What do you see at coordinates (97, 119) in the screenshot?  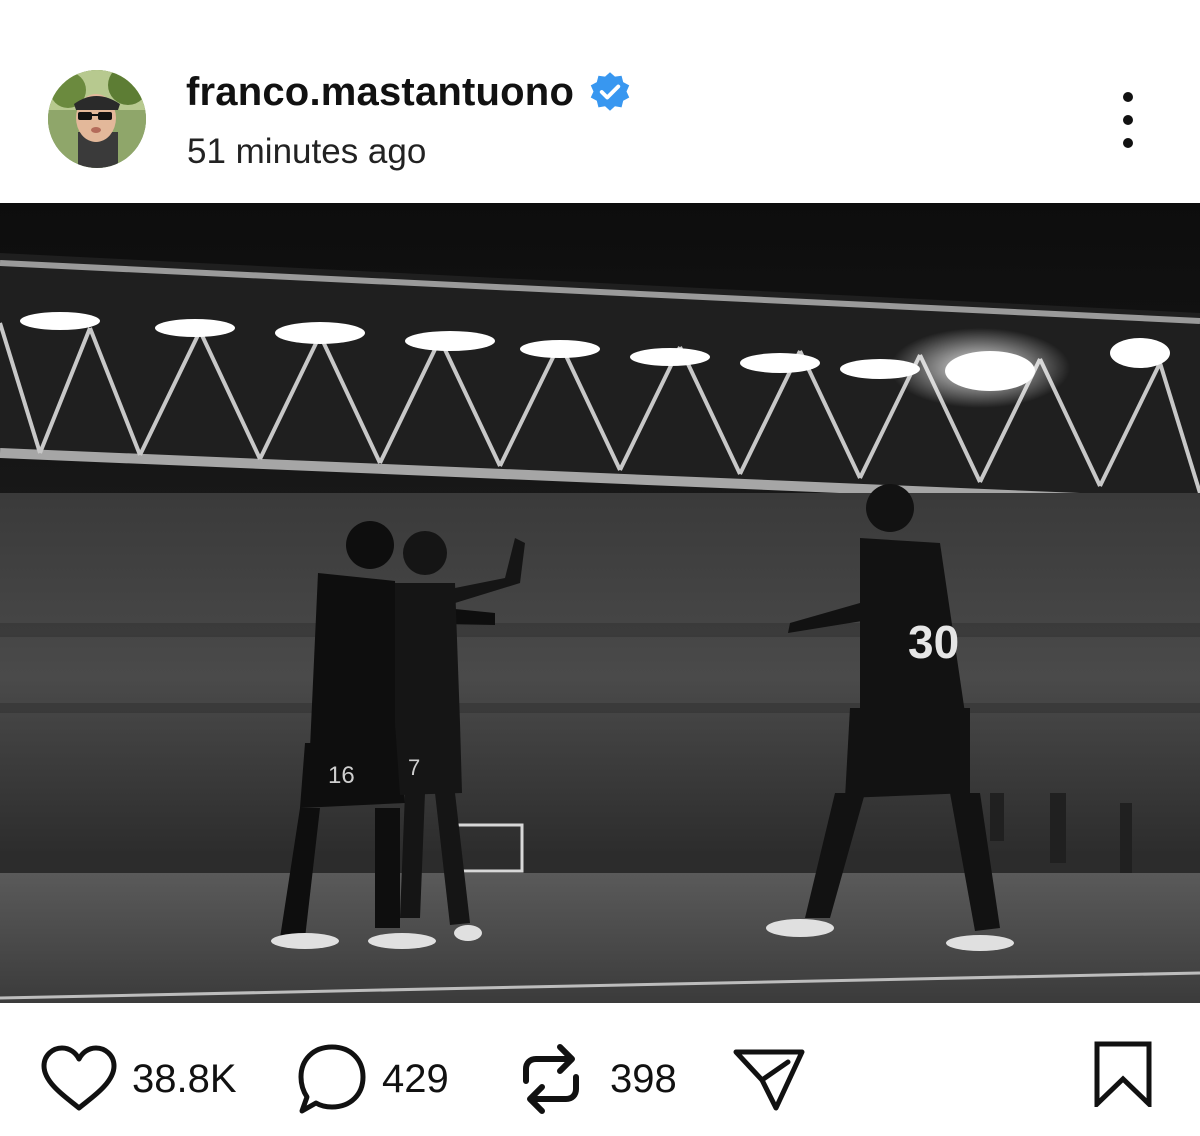 I see `profile-avatar` at bounding box center [97, 119].